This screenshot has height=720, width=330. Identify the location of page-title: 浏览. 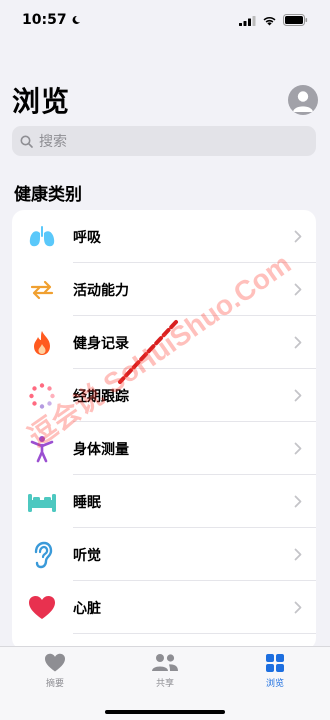
(41, 101).